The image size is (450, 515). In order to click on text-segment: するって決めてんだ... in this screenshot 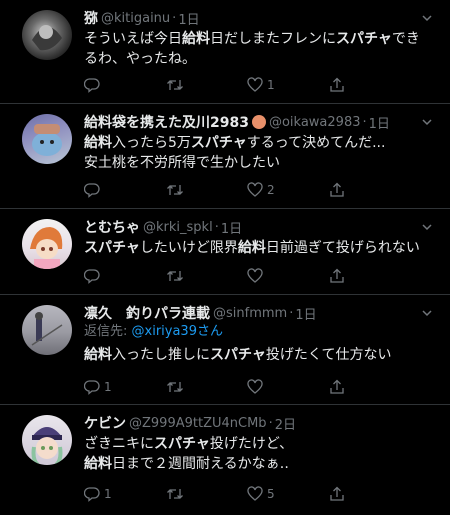, I will do `click(316, 143)`.